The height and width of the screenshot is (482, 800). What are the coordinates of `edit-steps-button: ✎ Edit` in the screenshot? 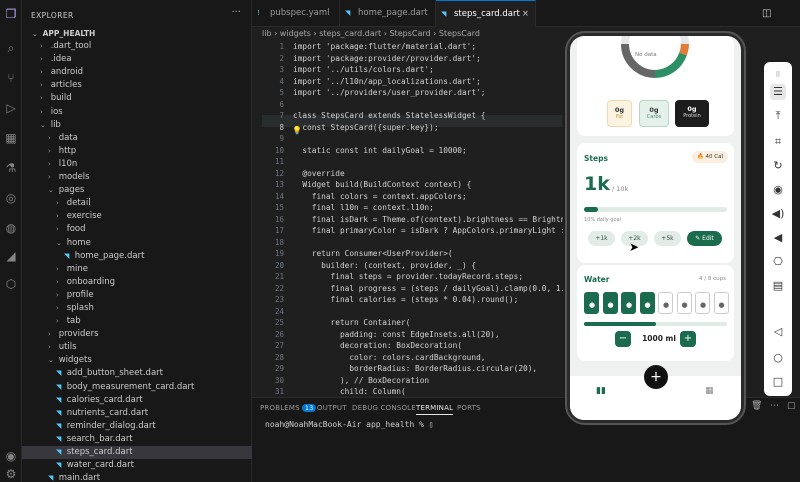 It's located at (704, 238).